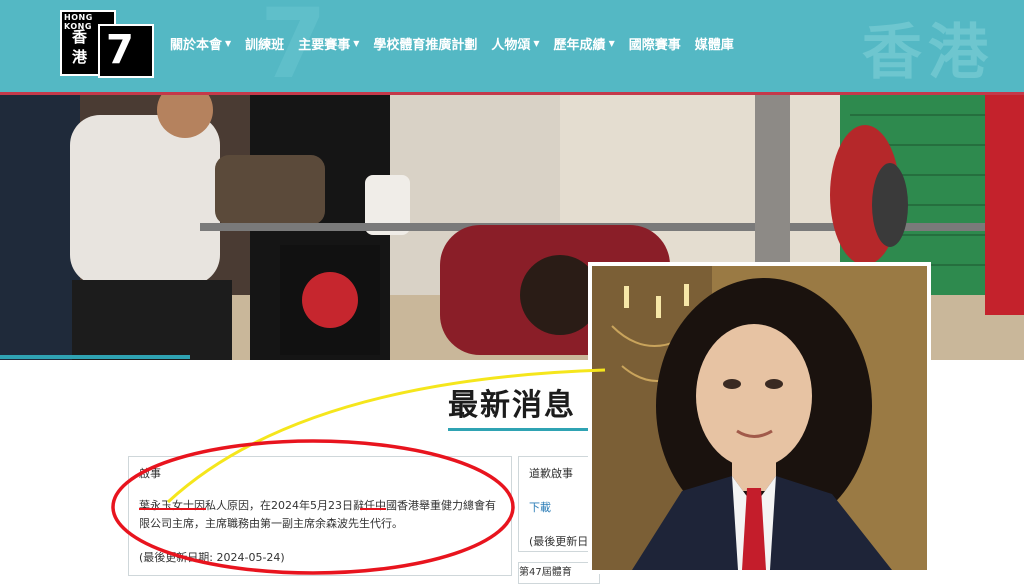 This screenshot has height=584, width=1024. I want to click on nav-item-label: 學校體育推廣計劃, so click(425, 45).